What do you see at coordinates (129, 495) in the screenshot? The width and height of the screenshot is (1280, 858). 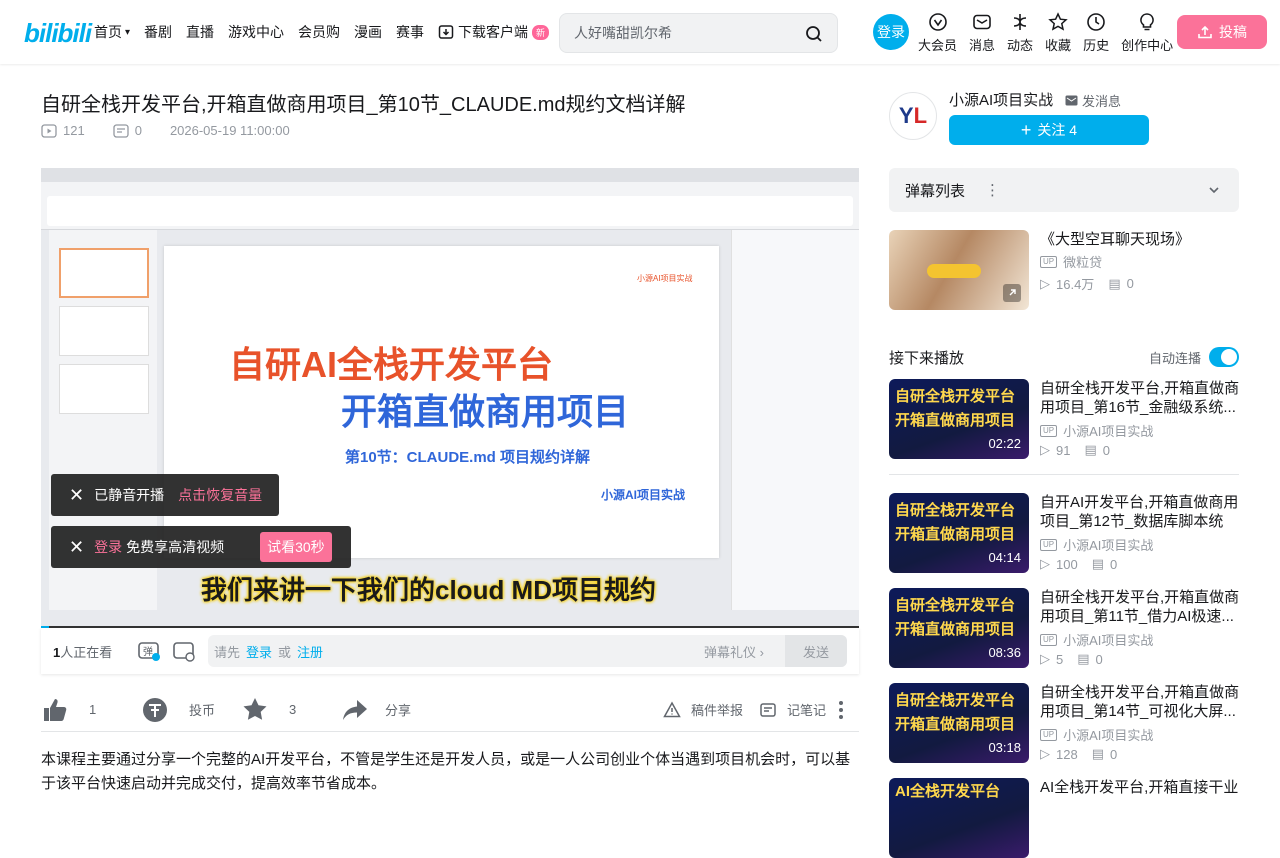 I see `muted-toast-text: 已静音开播` at bounding box center [129, 495].